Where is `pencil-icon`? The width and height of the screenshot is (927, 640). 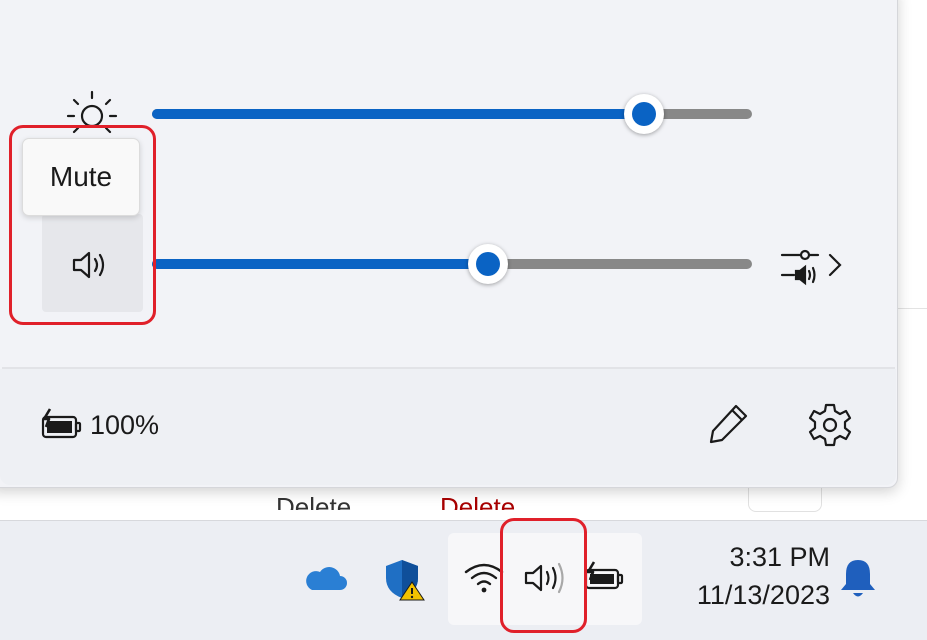
pencil-icon is located at coordinates (728, 424).